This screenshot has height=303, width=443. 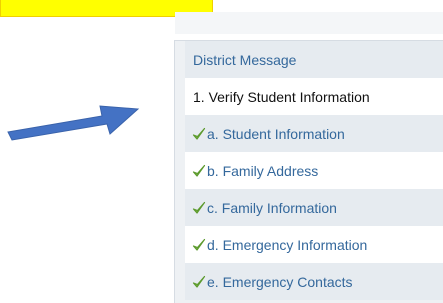 I want to click on menu-item-label: District Message, so click(x=245, y=59).